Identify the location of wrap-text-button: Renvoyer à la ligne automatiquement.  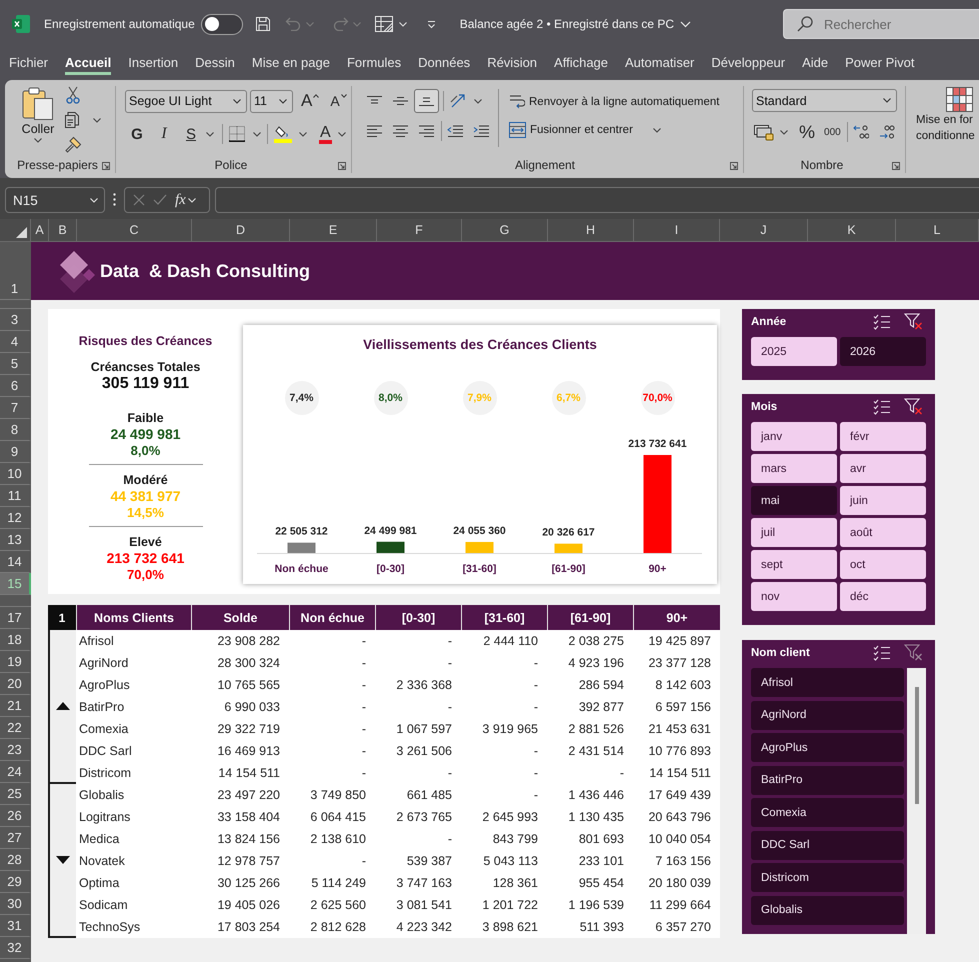
(614, 102).